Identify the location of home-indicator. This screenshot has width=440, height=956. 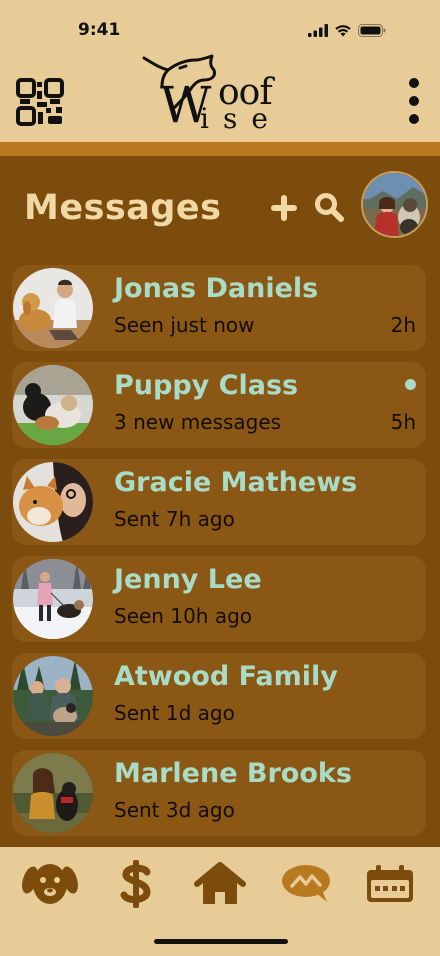
(221, 941).